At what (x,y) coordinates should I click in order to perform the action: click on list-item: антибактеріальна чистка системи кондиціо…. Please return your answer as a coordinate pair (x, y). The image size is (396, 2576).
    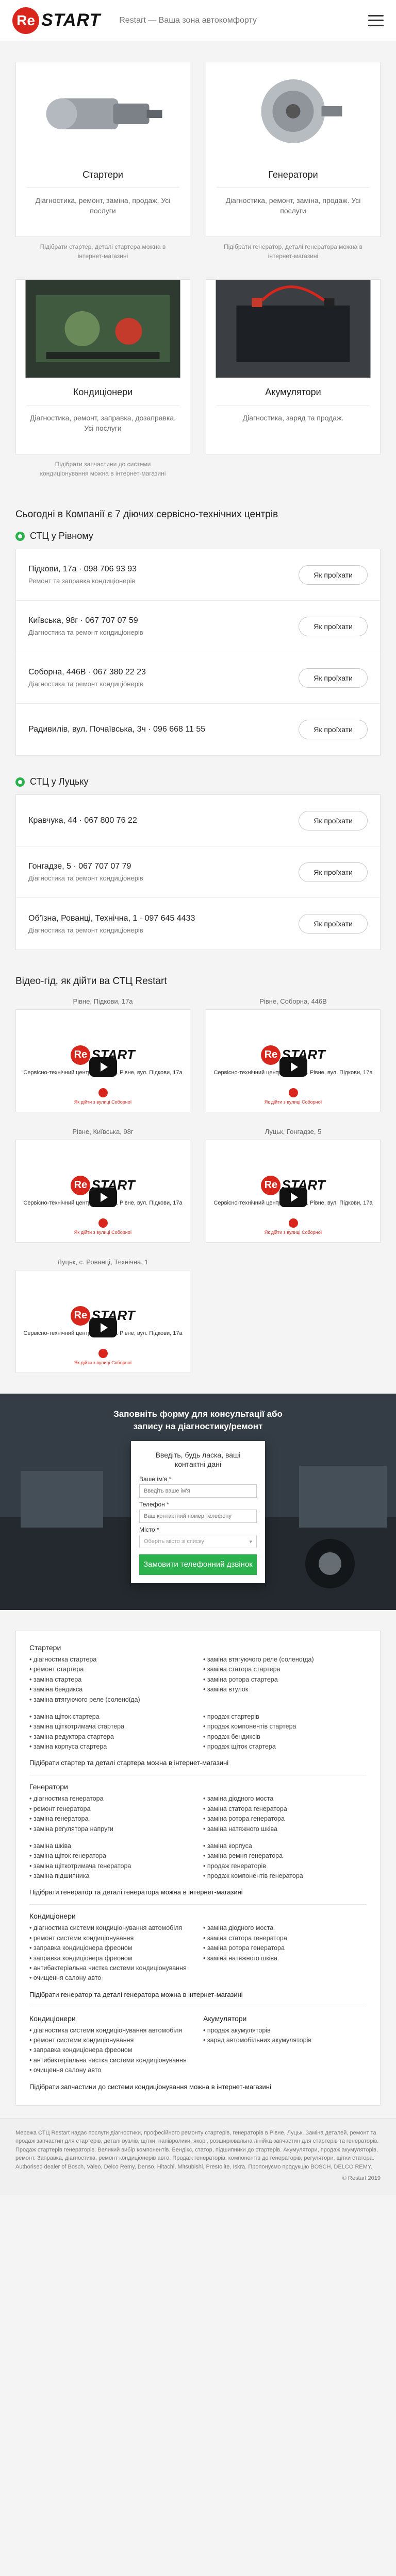
    Looking at the image, I should click on (111, 2060).